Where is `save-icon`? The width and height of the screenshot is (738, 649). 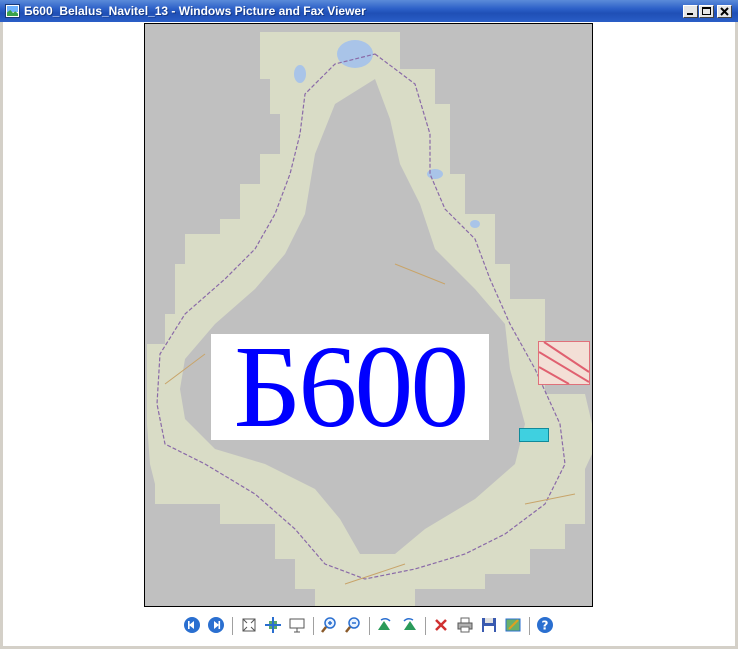 save-icon is located at coordinates (489, 625).